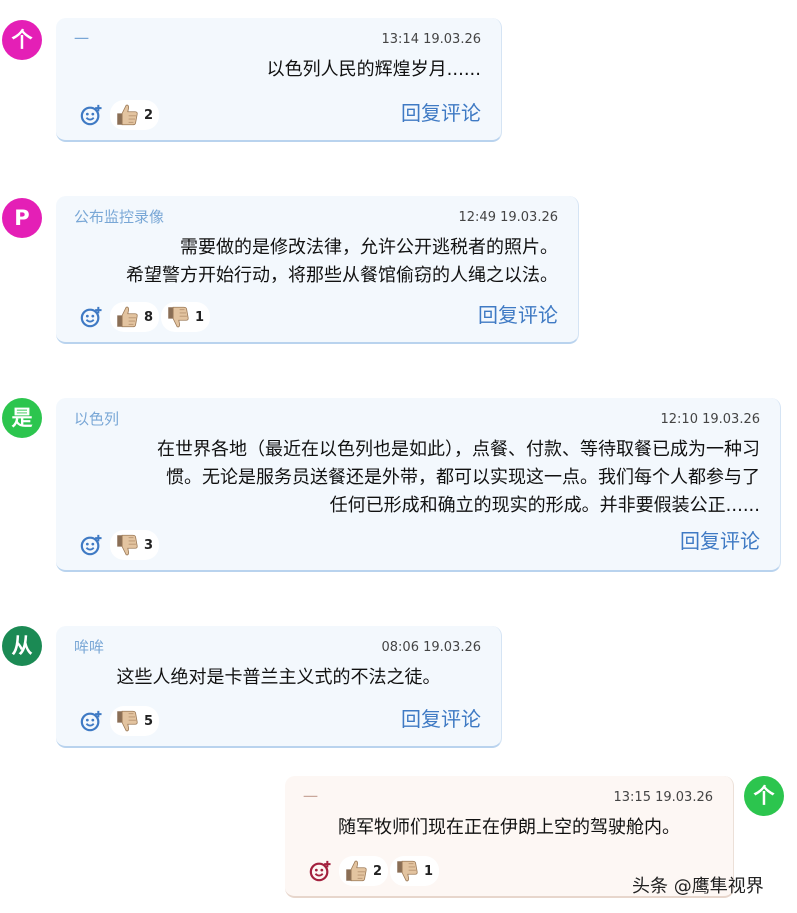 The height and width of the screenshot is (913, 797). I want to click on reaction-bar: 2, so click(120, 115).